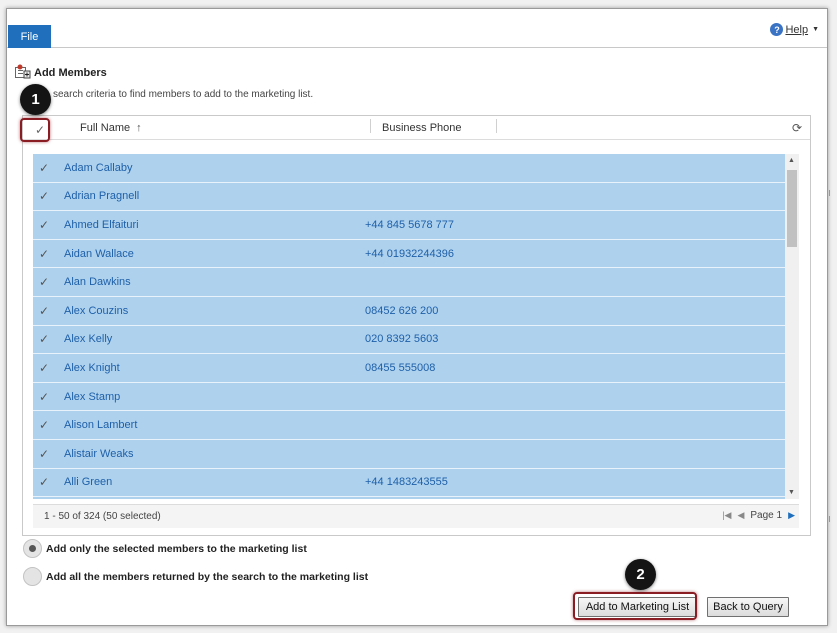 The width and height of the screenshot is (837, 633). What do you see at coordinates (32, 548) in the screenshot?
I see `selected-members-radio` at bounding box center [32, 548].